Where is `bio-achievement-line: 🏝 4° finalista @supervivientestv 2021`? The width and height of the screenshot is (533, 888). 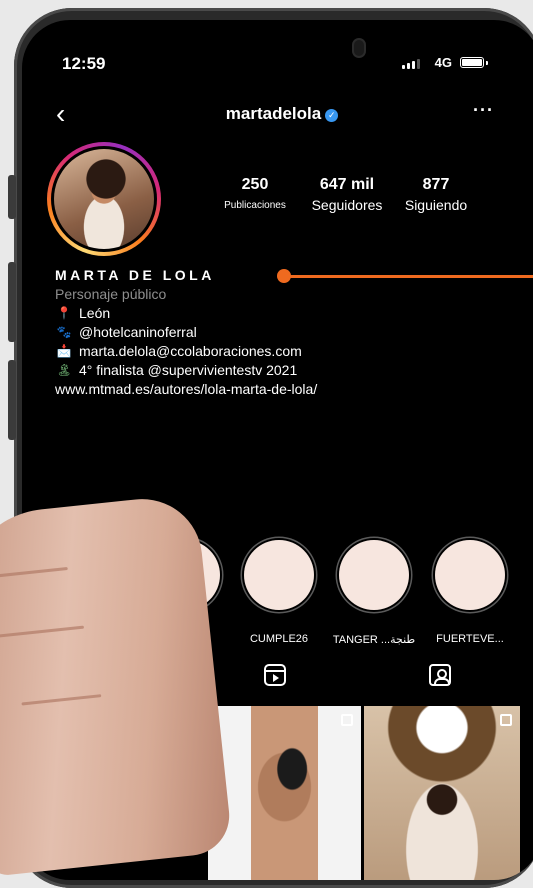
bio-achievement-line: 🏝 4° finalista @supervivientestv 2021 is located at coordinates (275, 370).